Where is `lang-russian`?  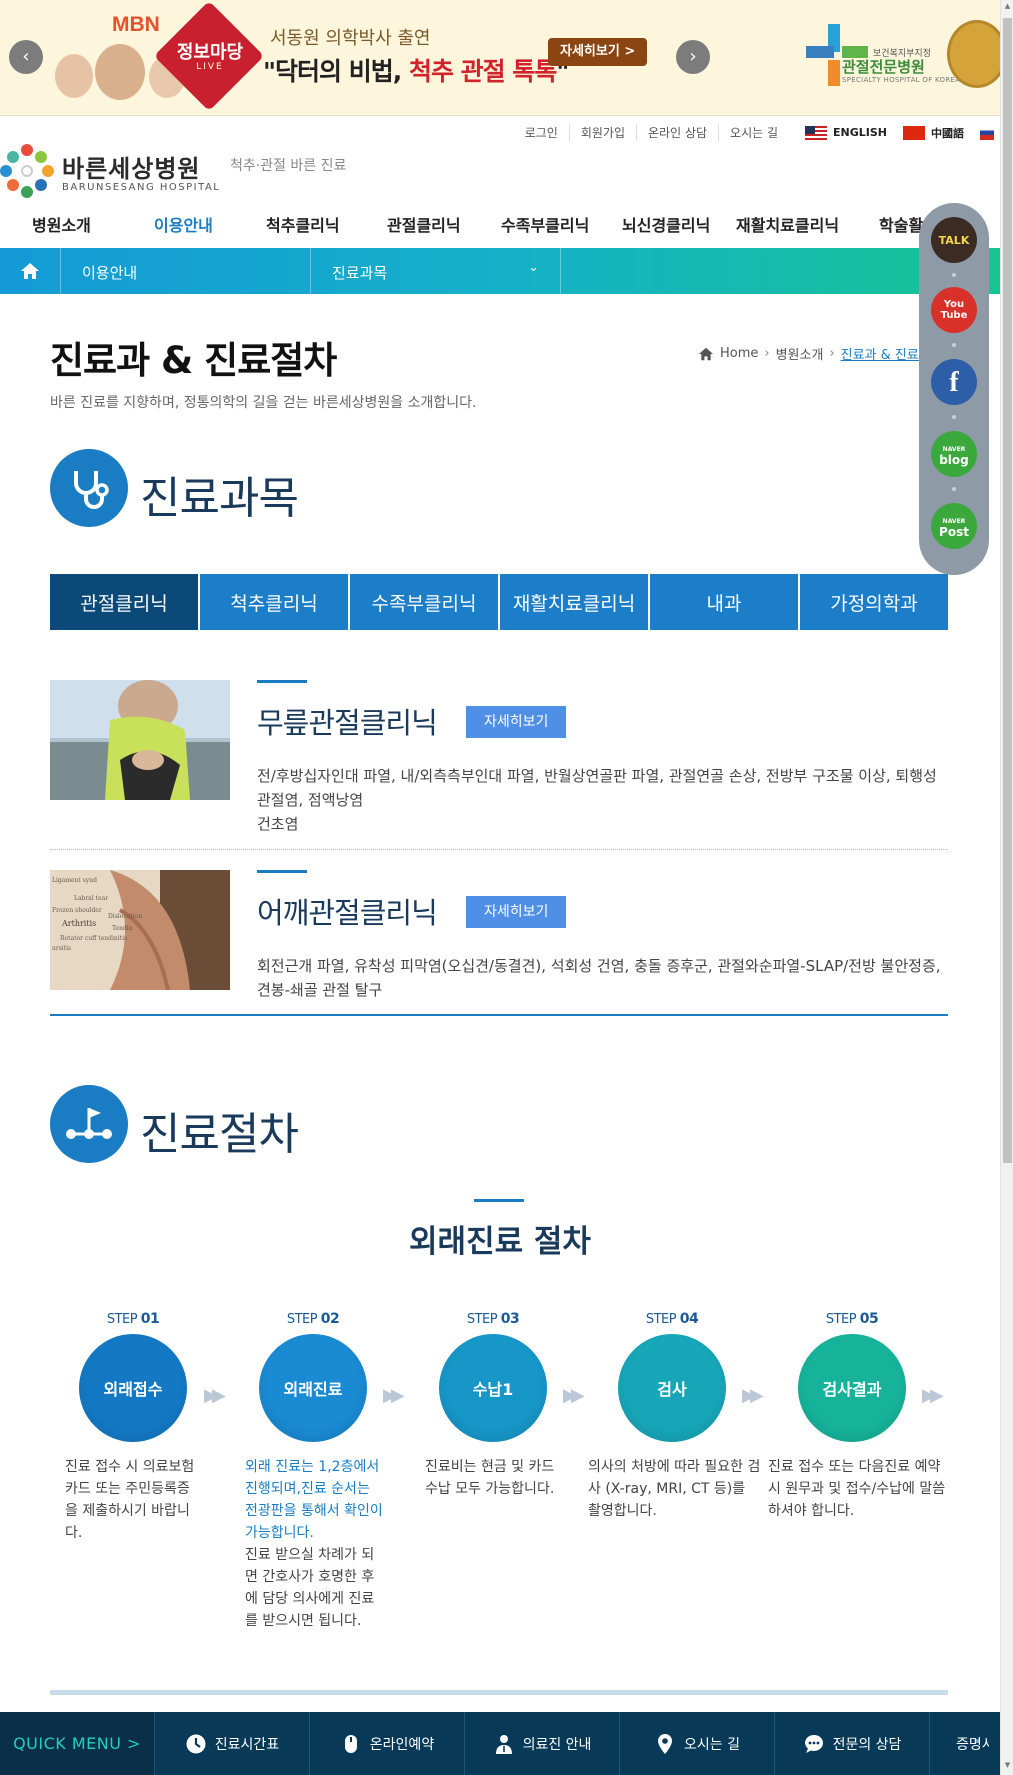
lang-russian is located at coordinates (990, 132).